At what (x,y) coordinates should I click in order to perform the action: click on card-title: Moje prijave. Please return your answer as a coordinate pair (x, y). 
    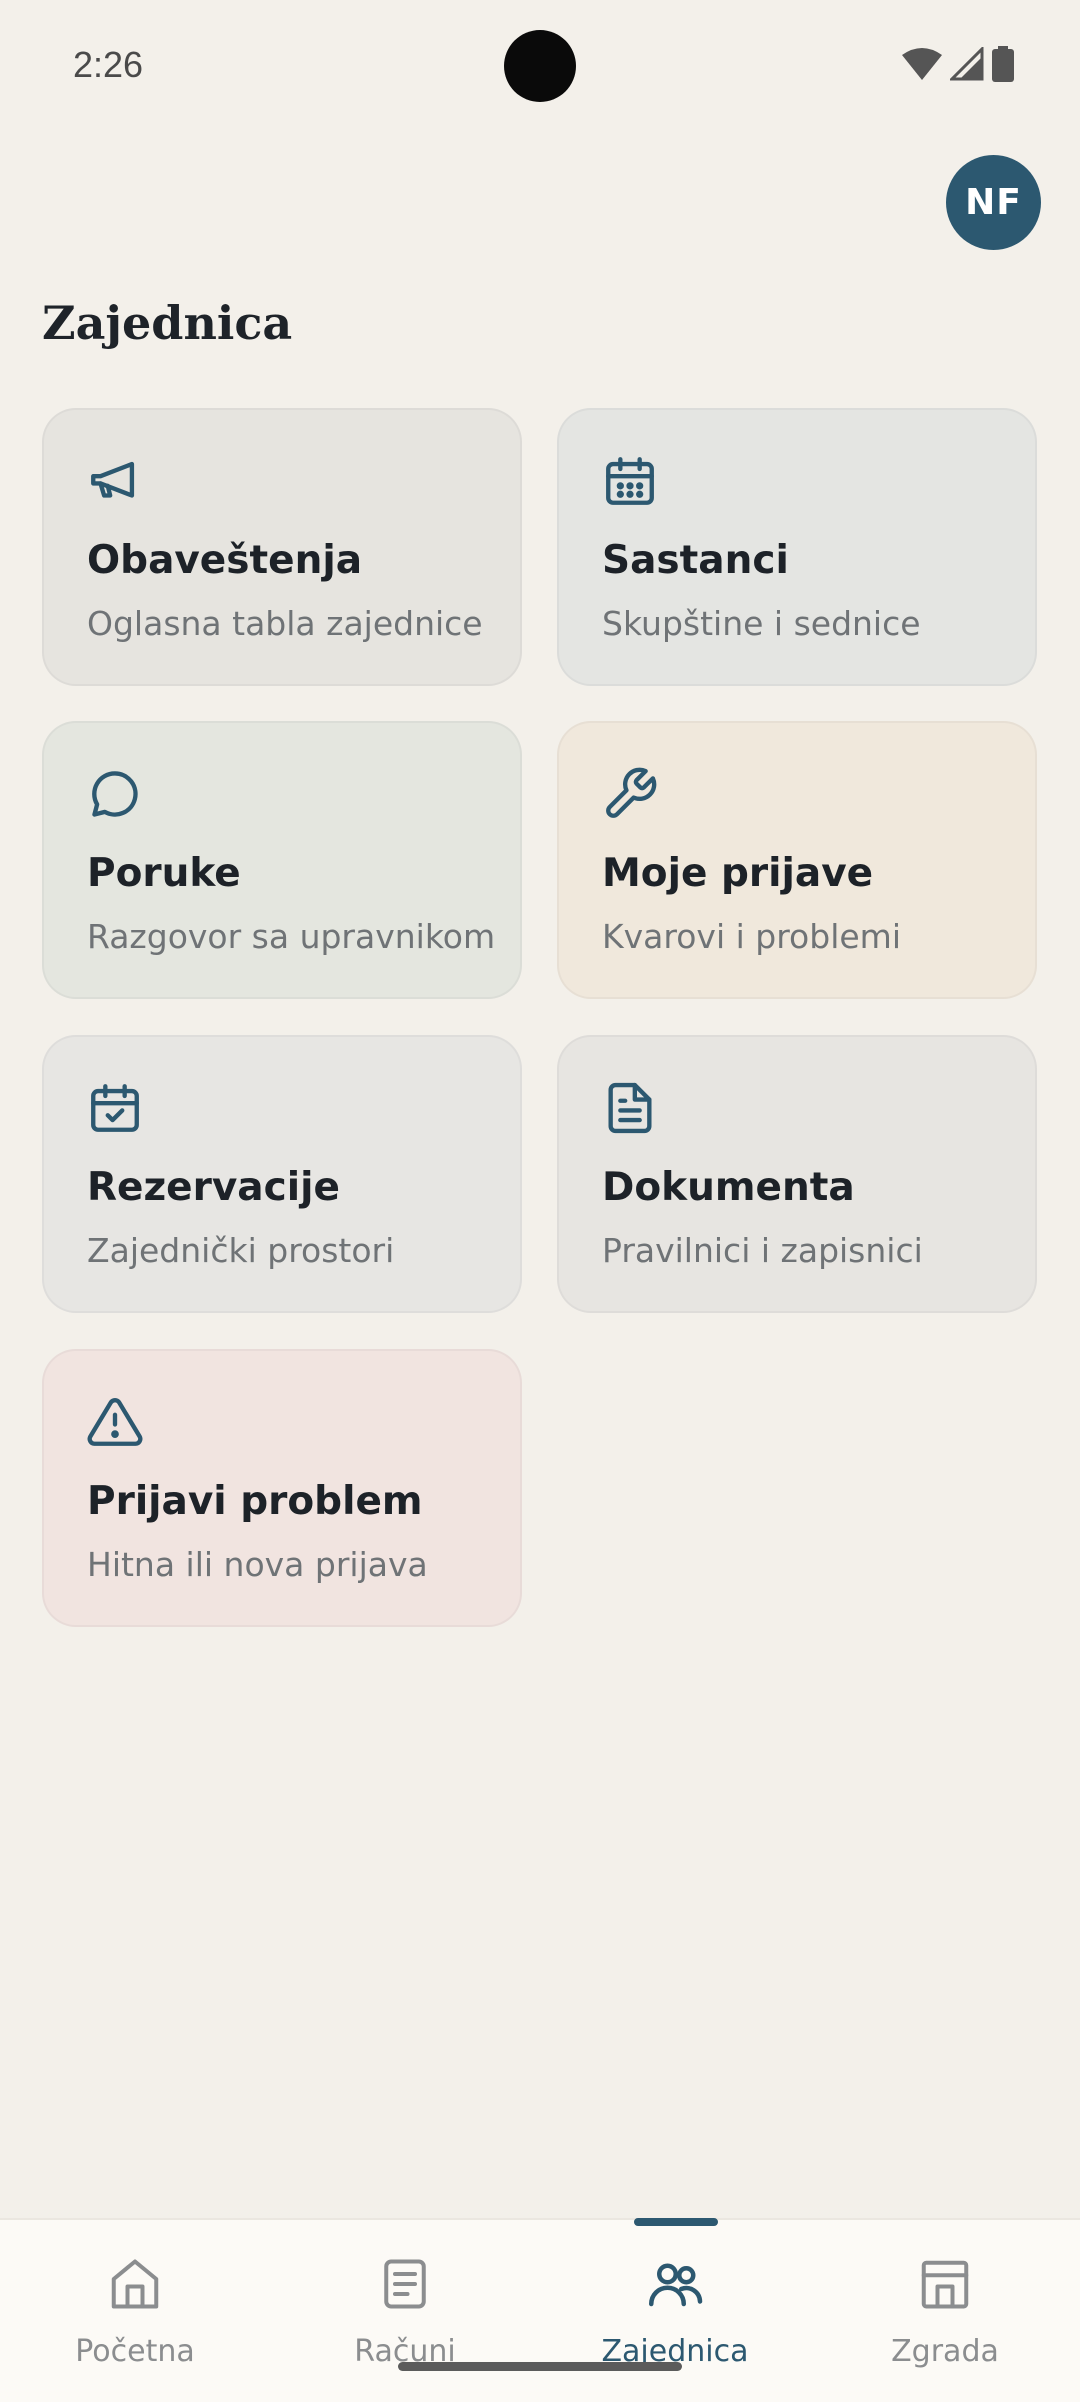
    Looking at the image, I should click on (738, 873).